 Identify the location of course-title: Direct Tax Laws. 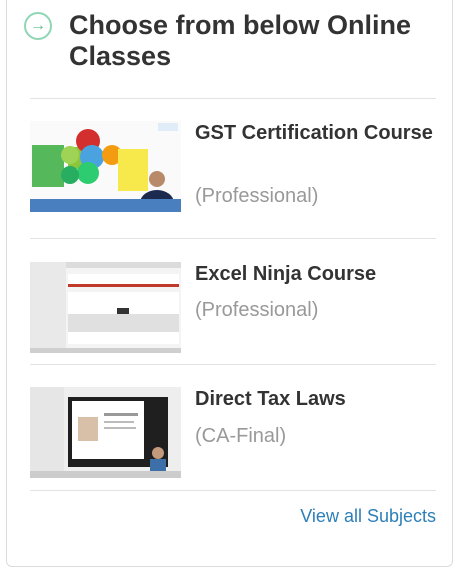
(315, 399).